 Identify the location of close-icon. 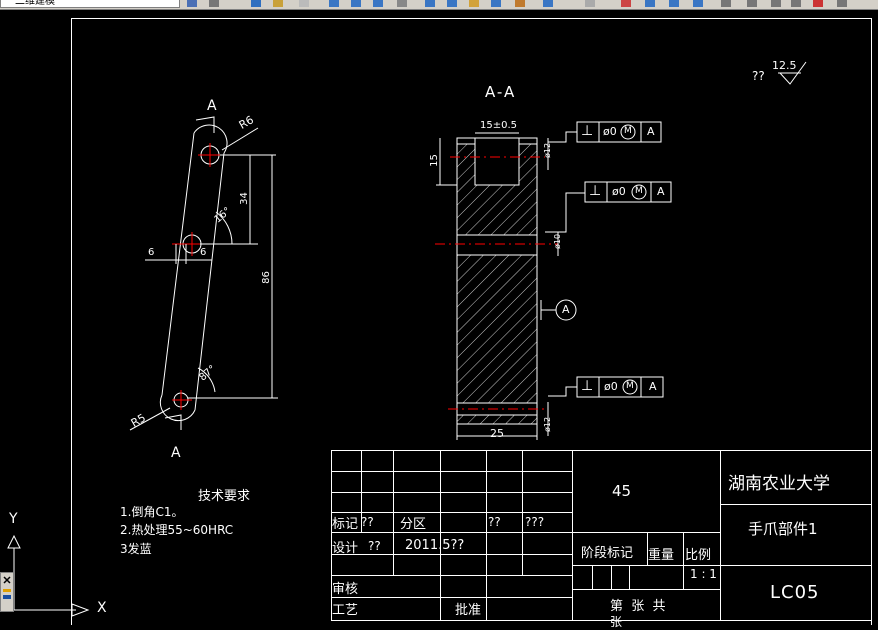
(7, 592).